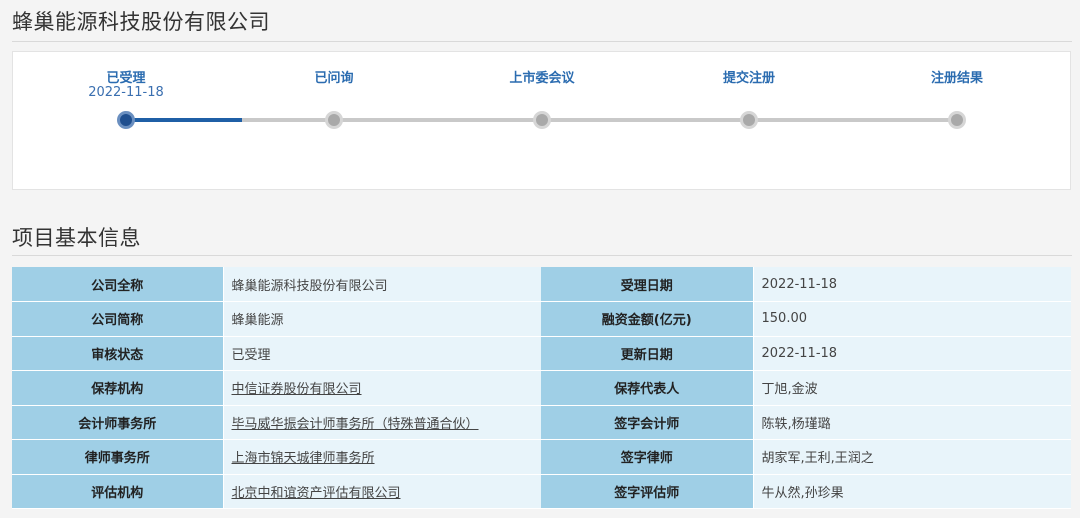  What do you see at coordinates (76, 238) in the screenshot?
I see `section-title: 项目基本信息` at bounding box center [76, 238].